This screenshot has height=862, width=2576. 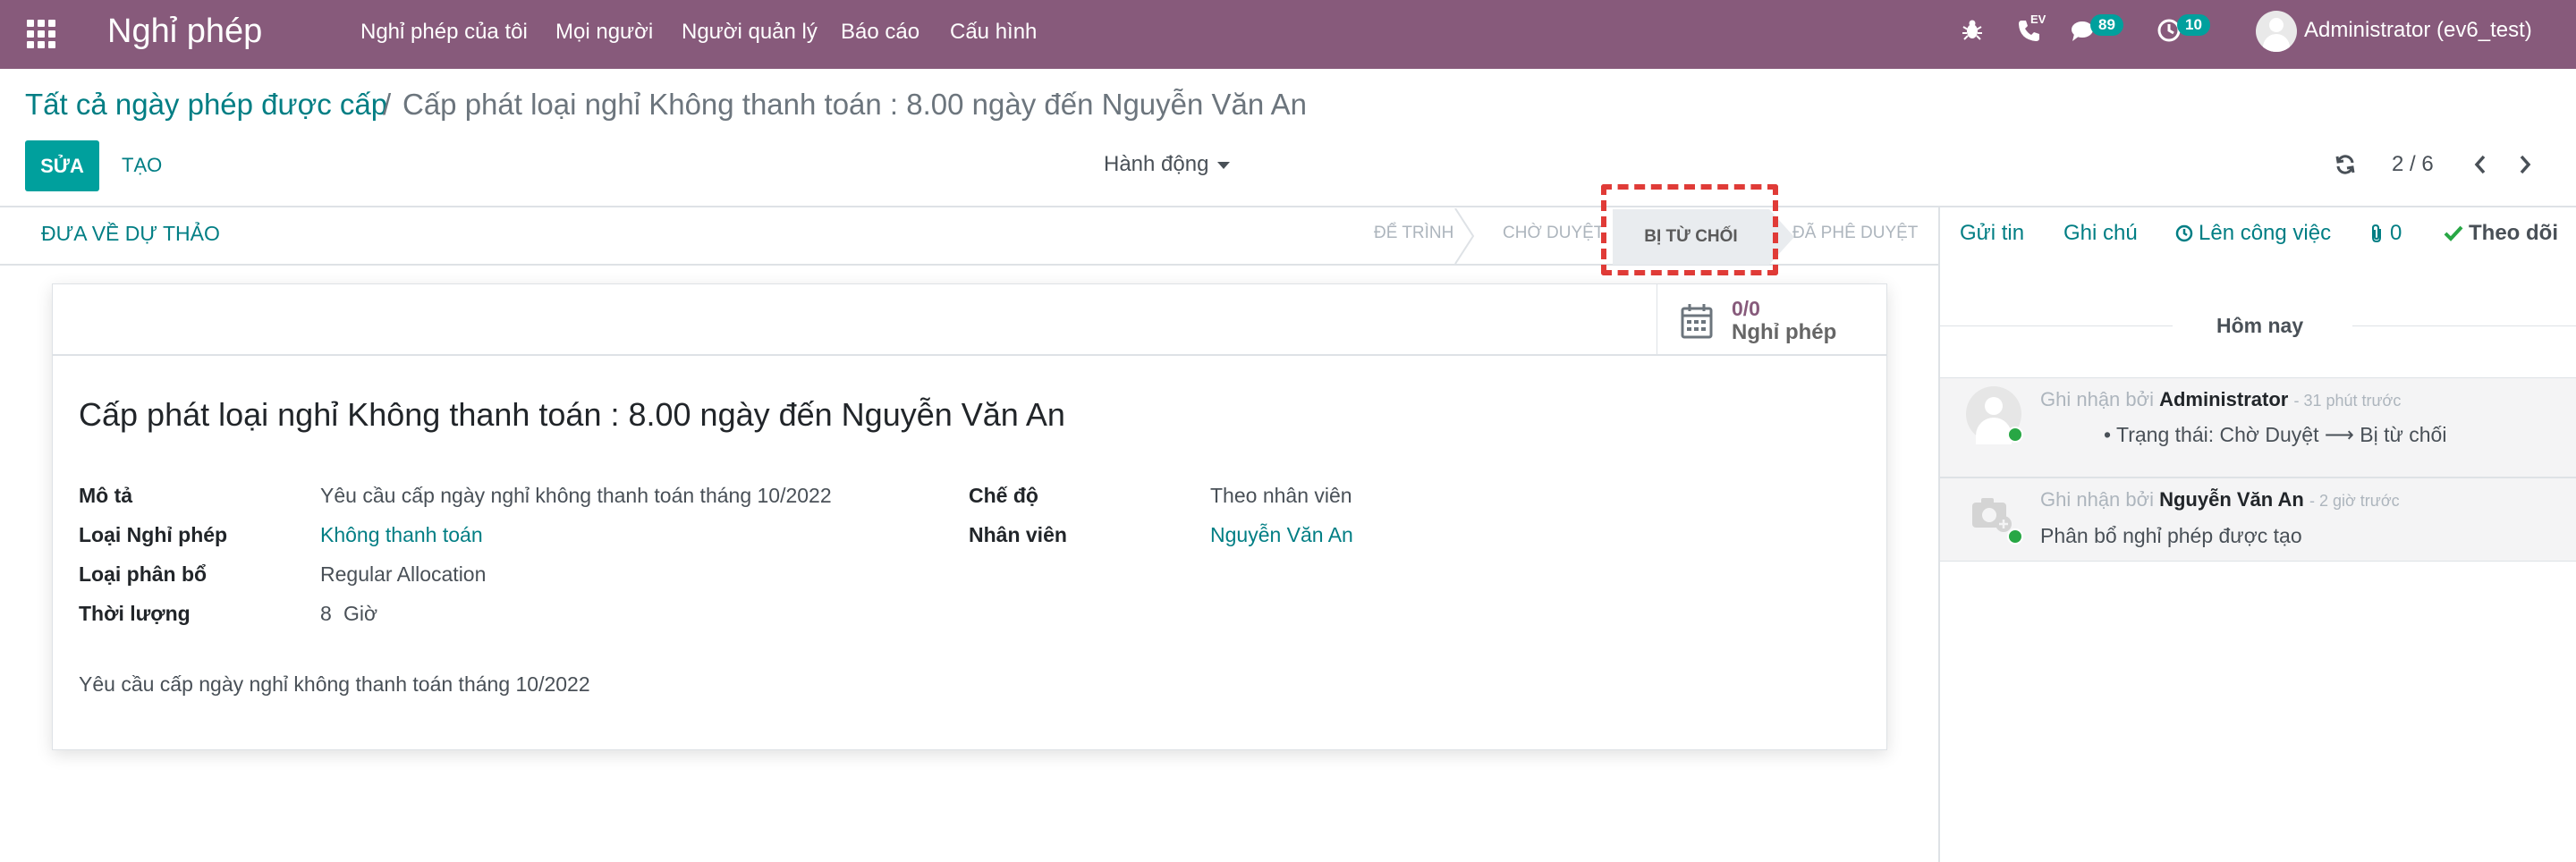 What do you see at coordinates (41, 34) in the screenshot?
I see `apps-grid-icon` at bounding box center [41, 34].